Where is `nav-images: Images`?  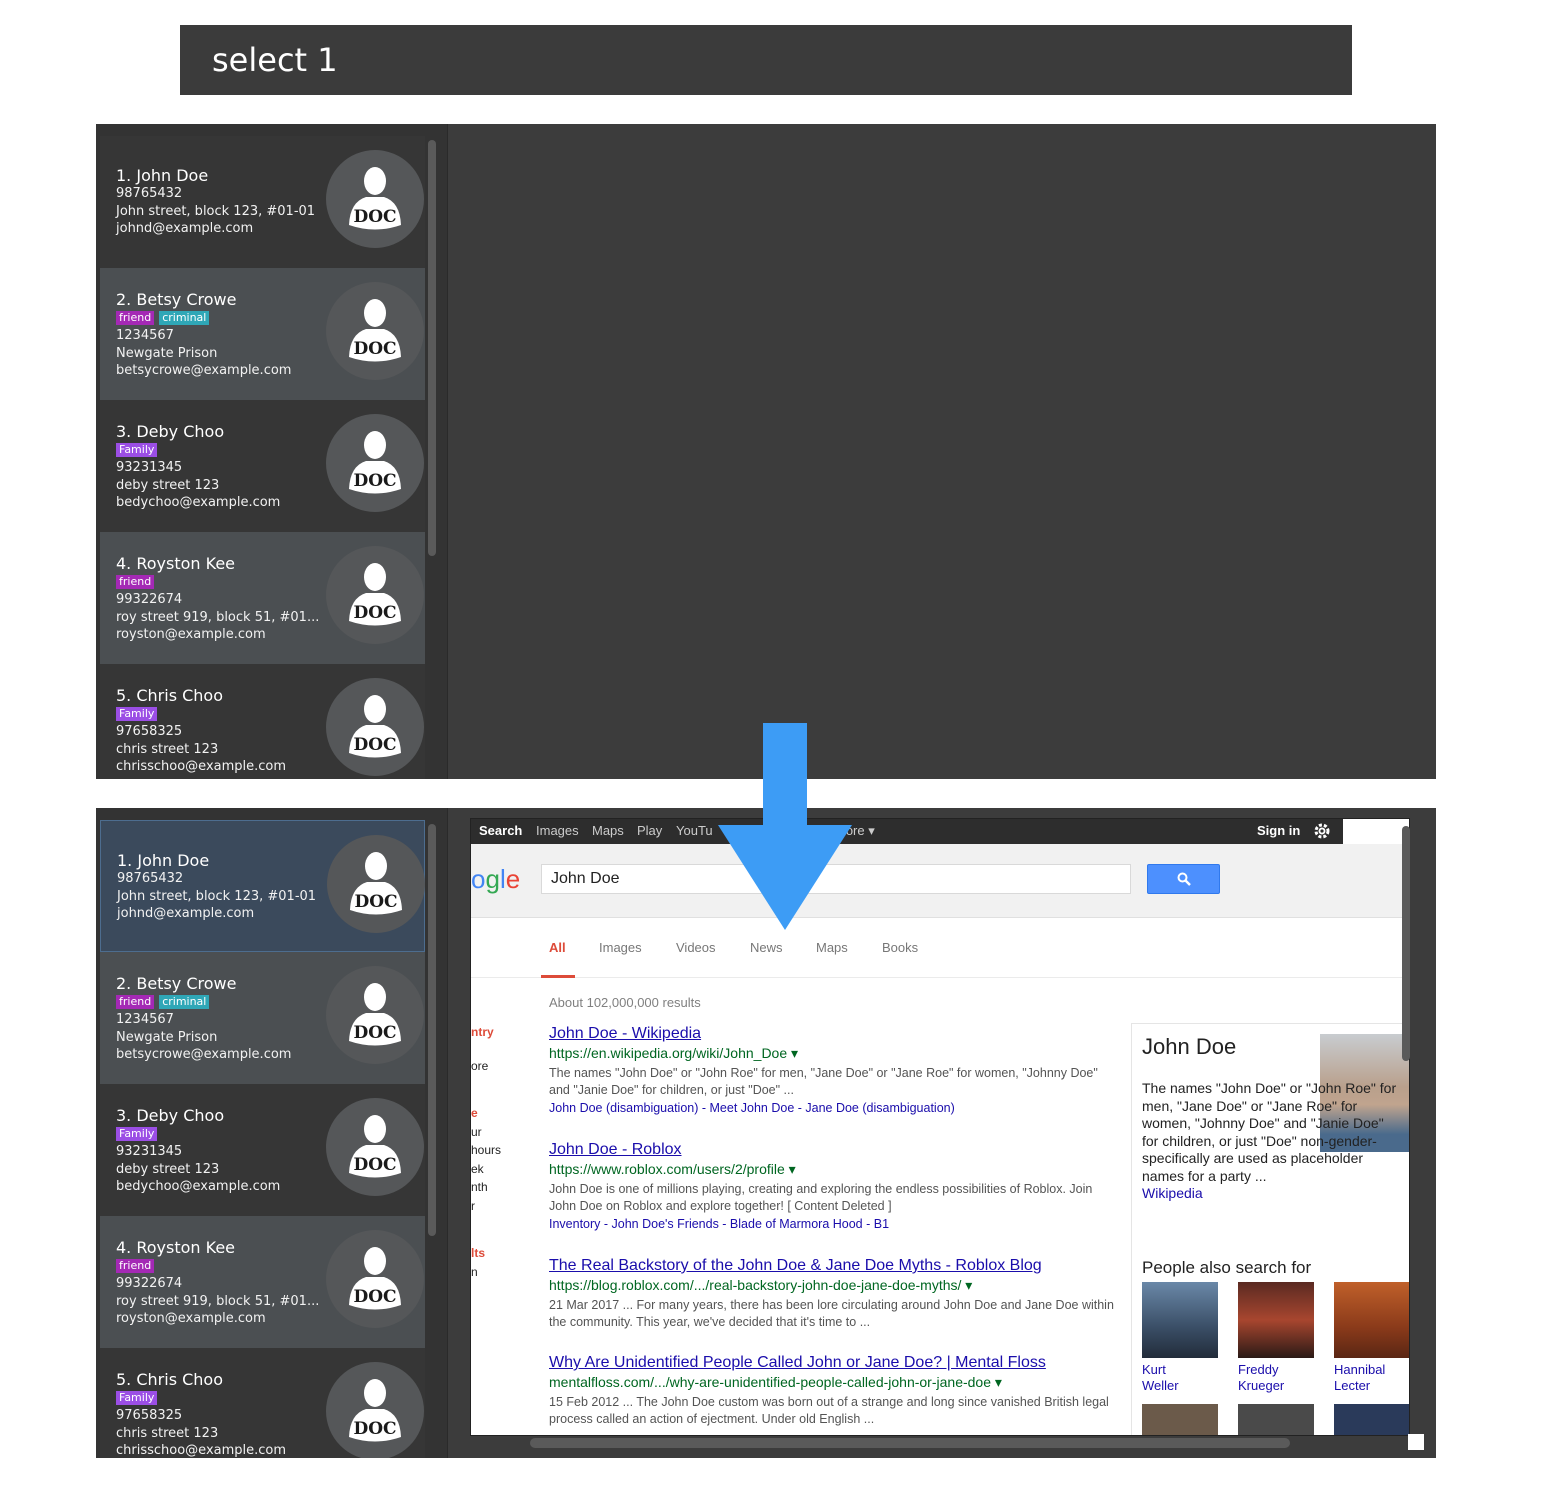
nav-images: Images is located at coordinates (557, 830).